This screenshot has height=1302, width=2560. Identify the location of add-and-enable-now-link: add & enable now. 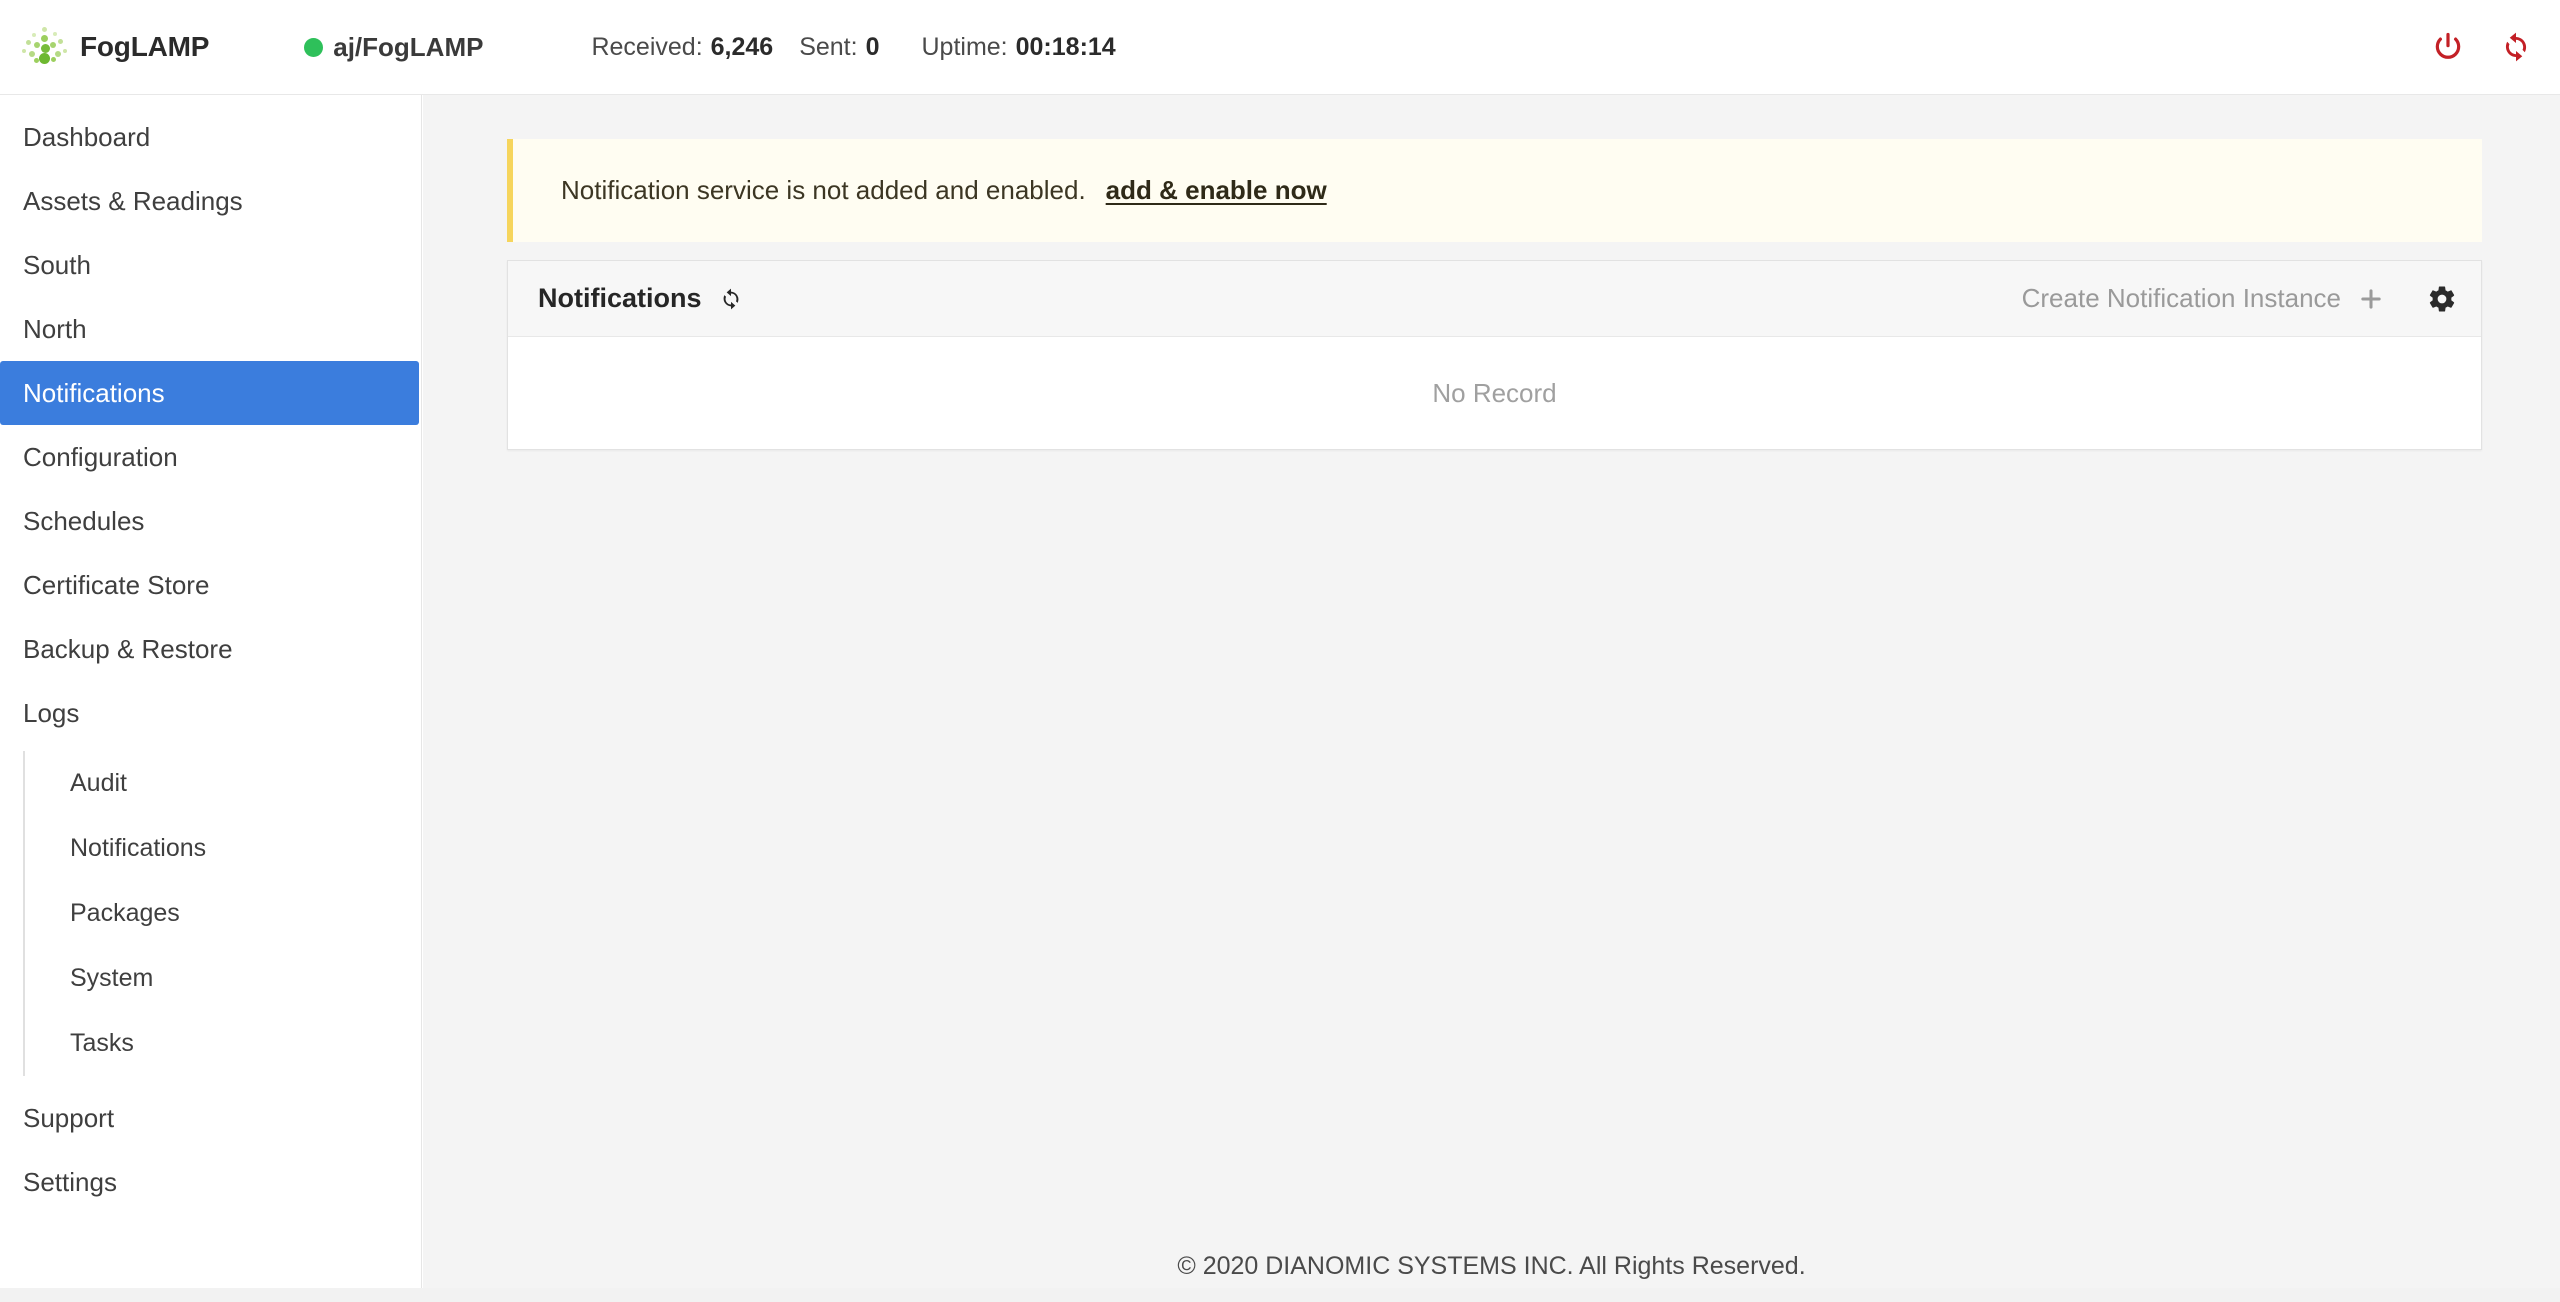
(1216, 190).